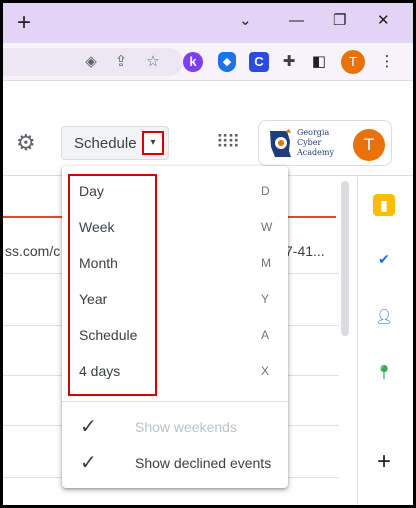  Describe the element at coordinates (208, 62) in the screenshot. I see `browser-toolbar: ◈ ⇪ ☆ k ◆ C ✚ ◧ T ⋮` at that location.